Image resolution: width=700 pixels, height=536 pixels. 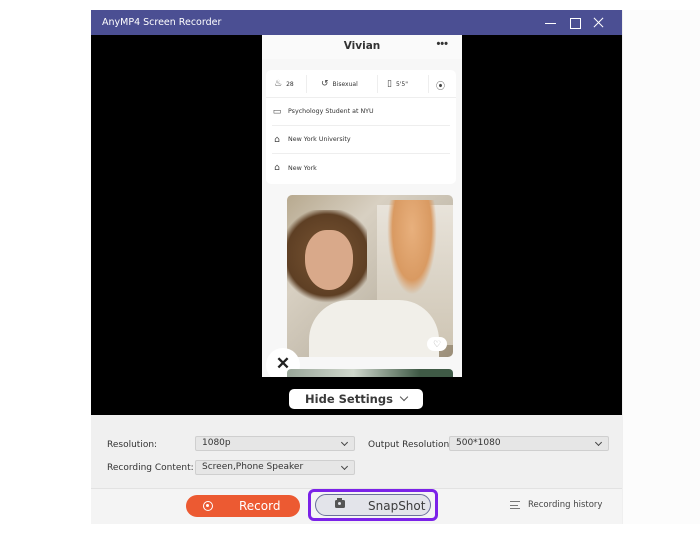 What do you see at coordinates (302, 168) in the screenshot?
I see `detail-text: New York` at bounding box center [302, 168].